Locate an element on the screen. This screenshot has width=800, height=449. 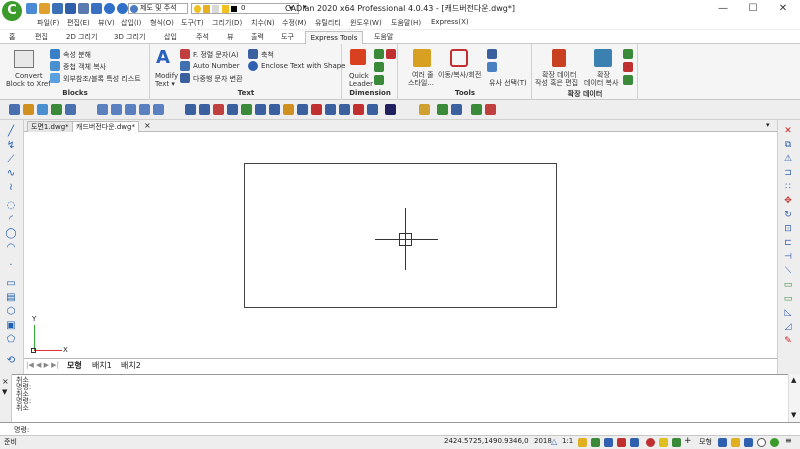
tb-tool-3-icon is located at coordinates (42, 109).